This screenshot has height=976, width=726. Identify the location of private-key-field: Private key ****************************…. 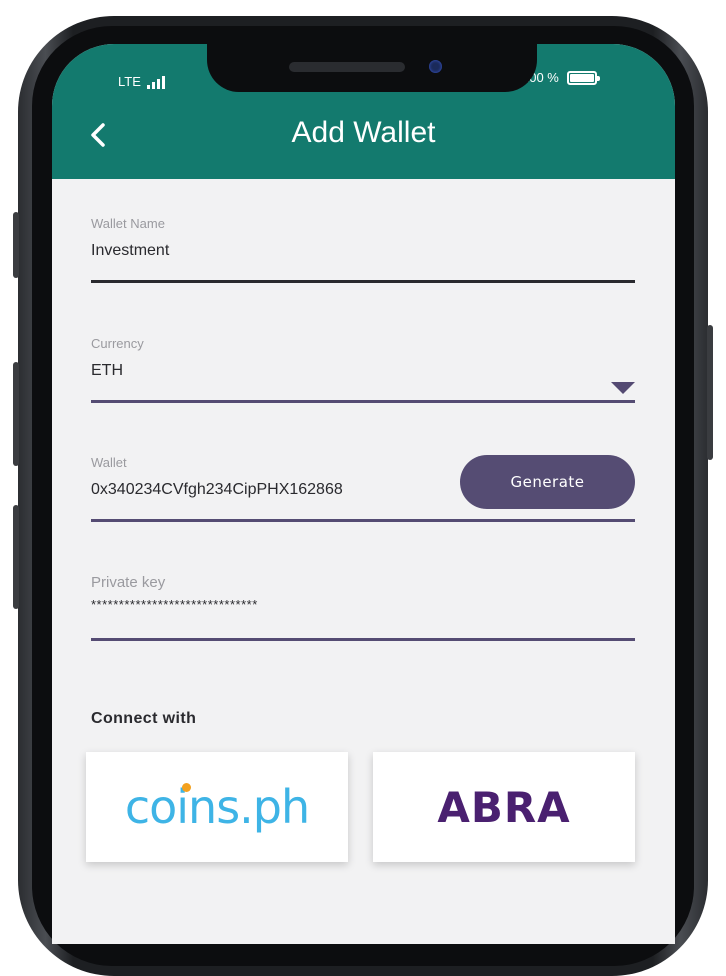
(363, 607).